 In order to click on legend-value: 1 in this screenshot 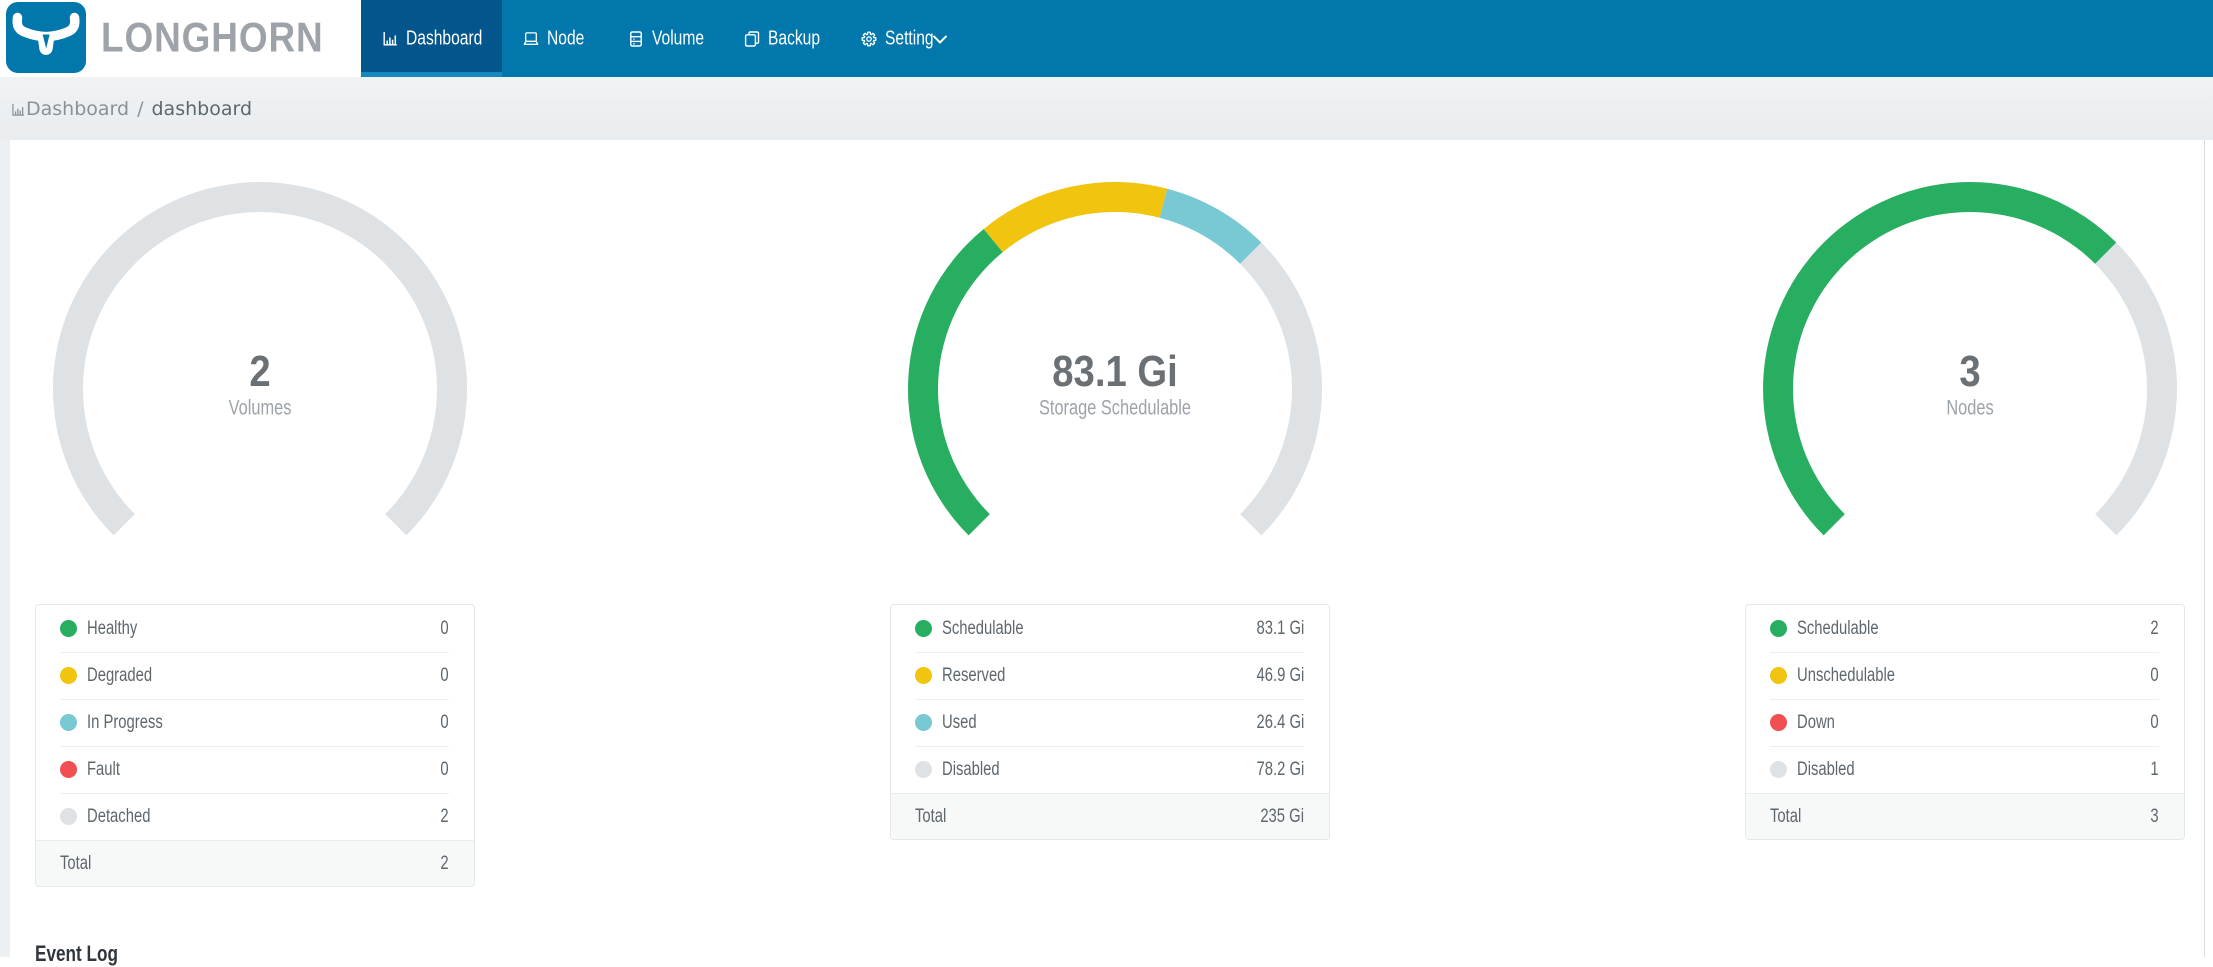, I will do `click(2154, 769)`.